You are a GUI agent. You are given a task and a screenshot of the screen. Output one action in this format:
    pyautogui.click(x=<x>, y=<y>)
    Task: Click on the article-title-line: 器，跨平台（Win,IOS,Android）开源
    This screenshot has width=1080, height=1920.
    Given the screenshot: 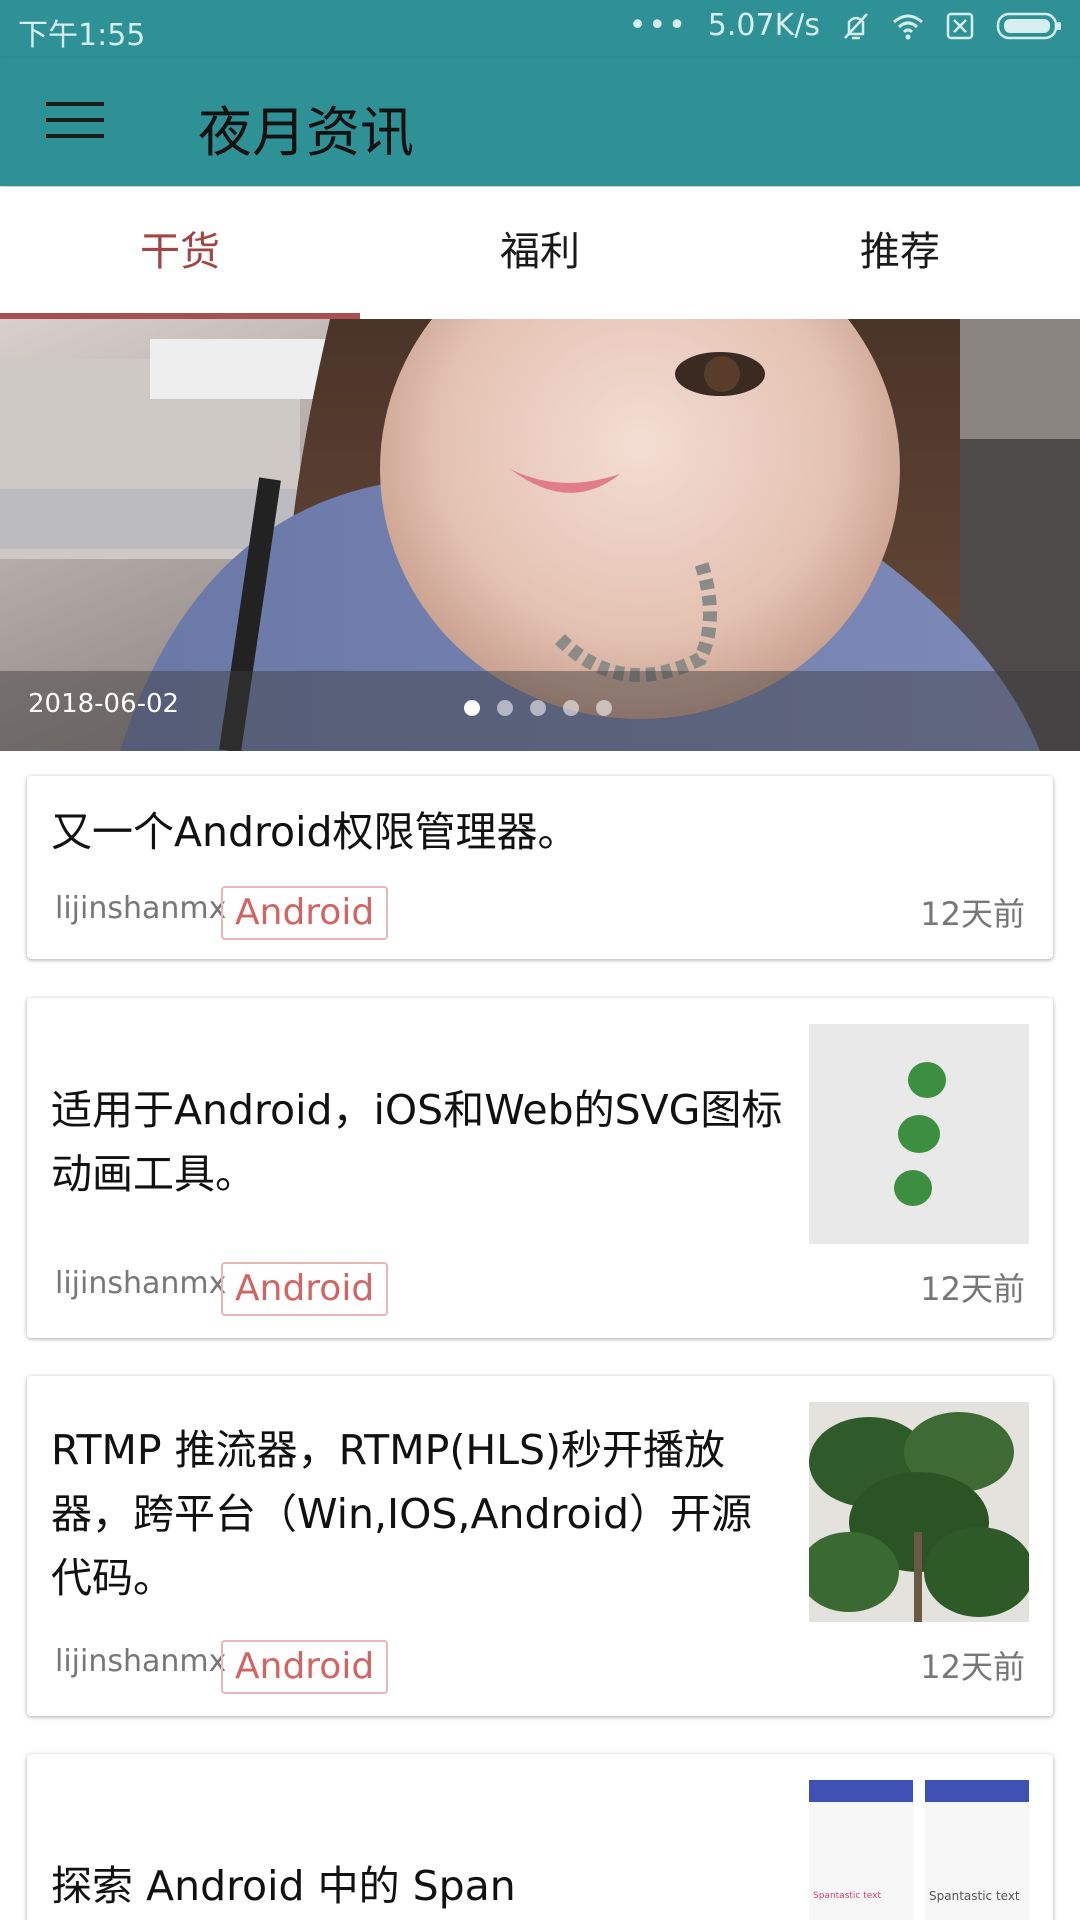 What is the action you would take?
    pyautogui.click(x=401, y=1514)
    